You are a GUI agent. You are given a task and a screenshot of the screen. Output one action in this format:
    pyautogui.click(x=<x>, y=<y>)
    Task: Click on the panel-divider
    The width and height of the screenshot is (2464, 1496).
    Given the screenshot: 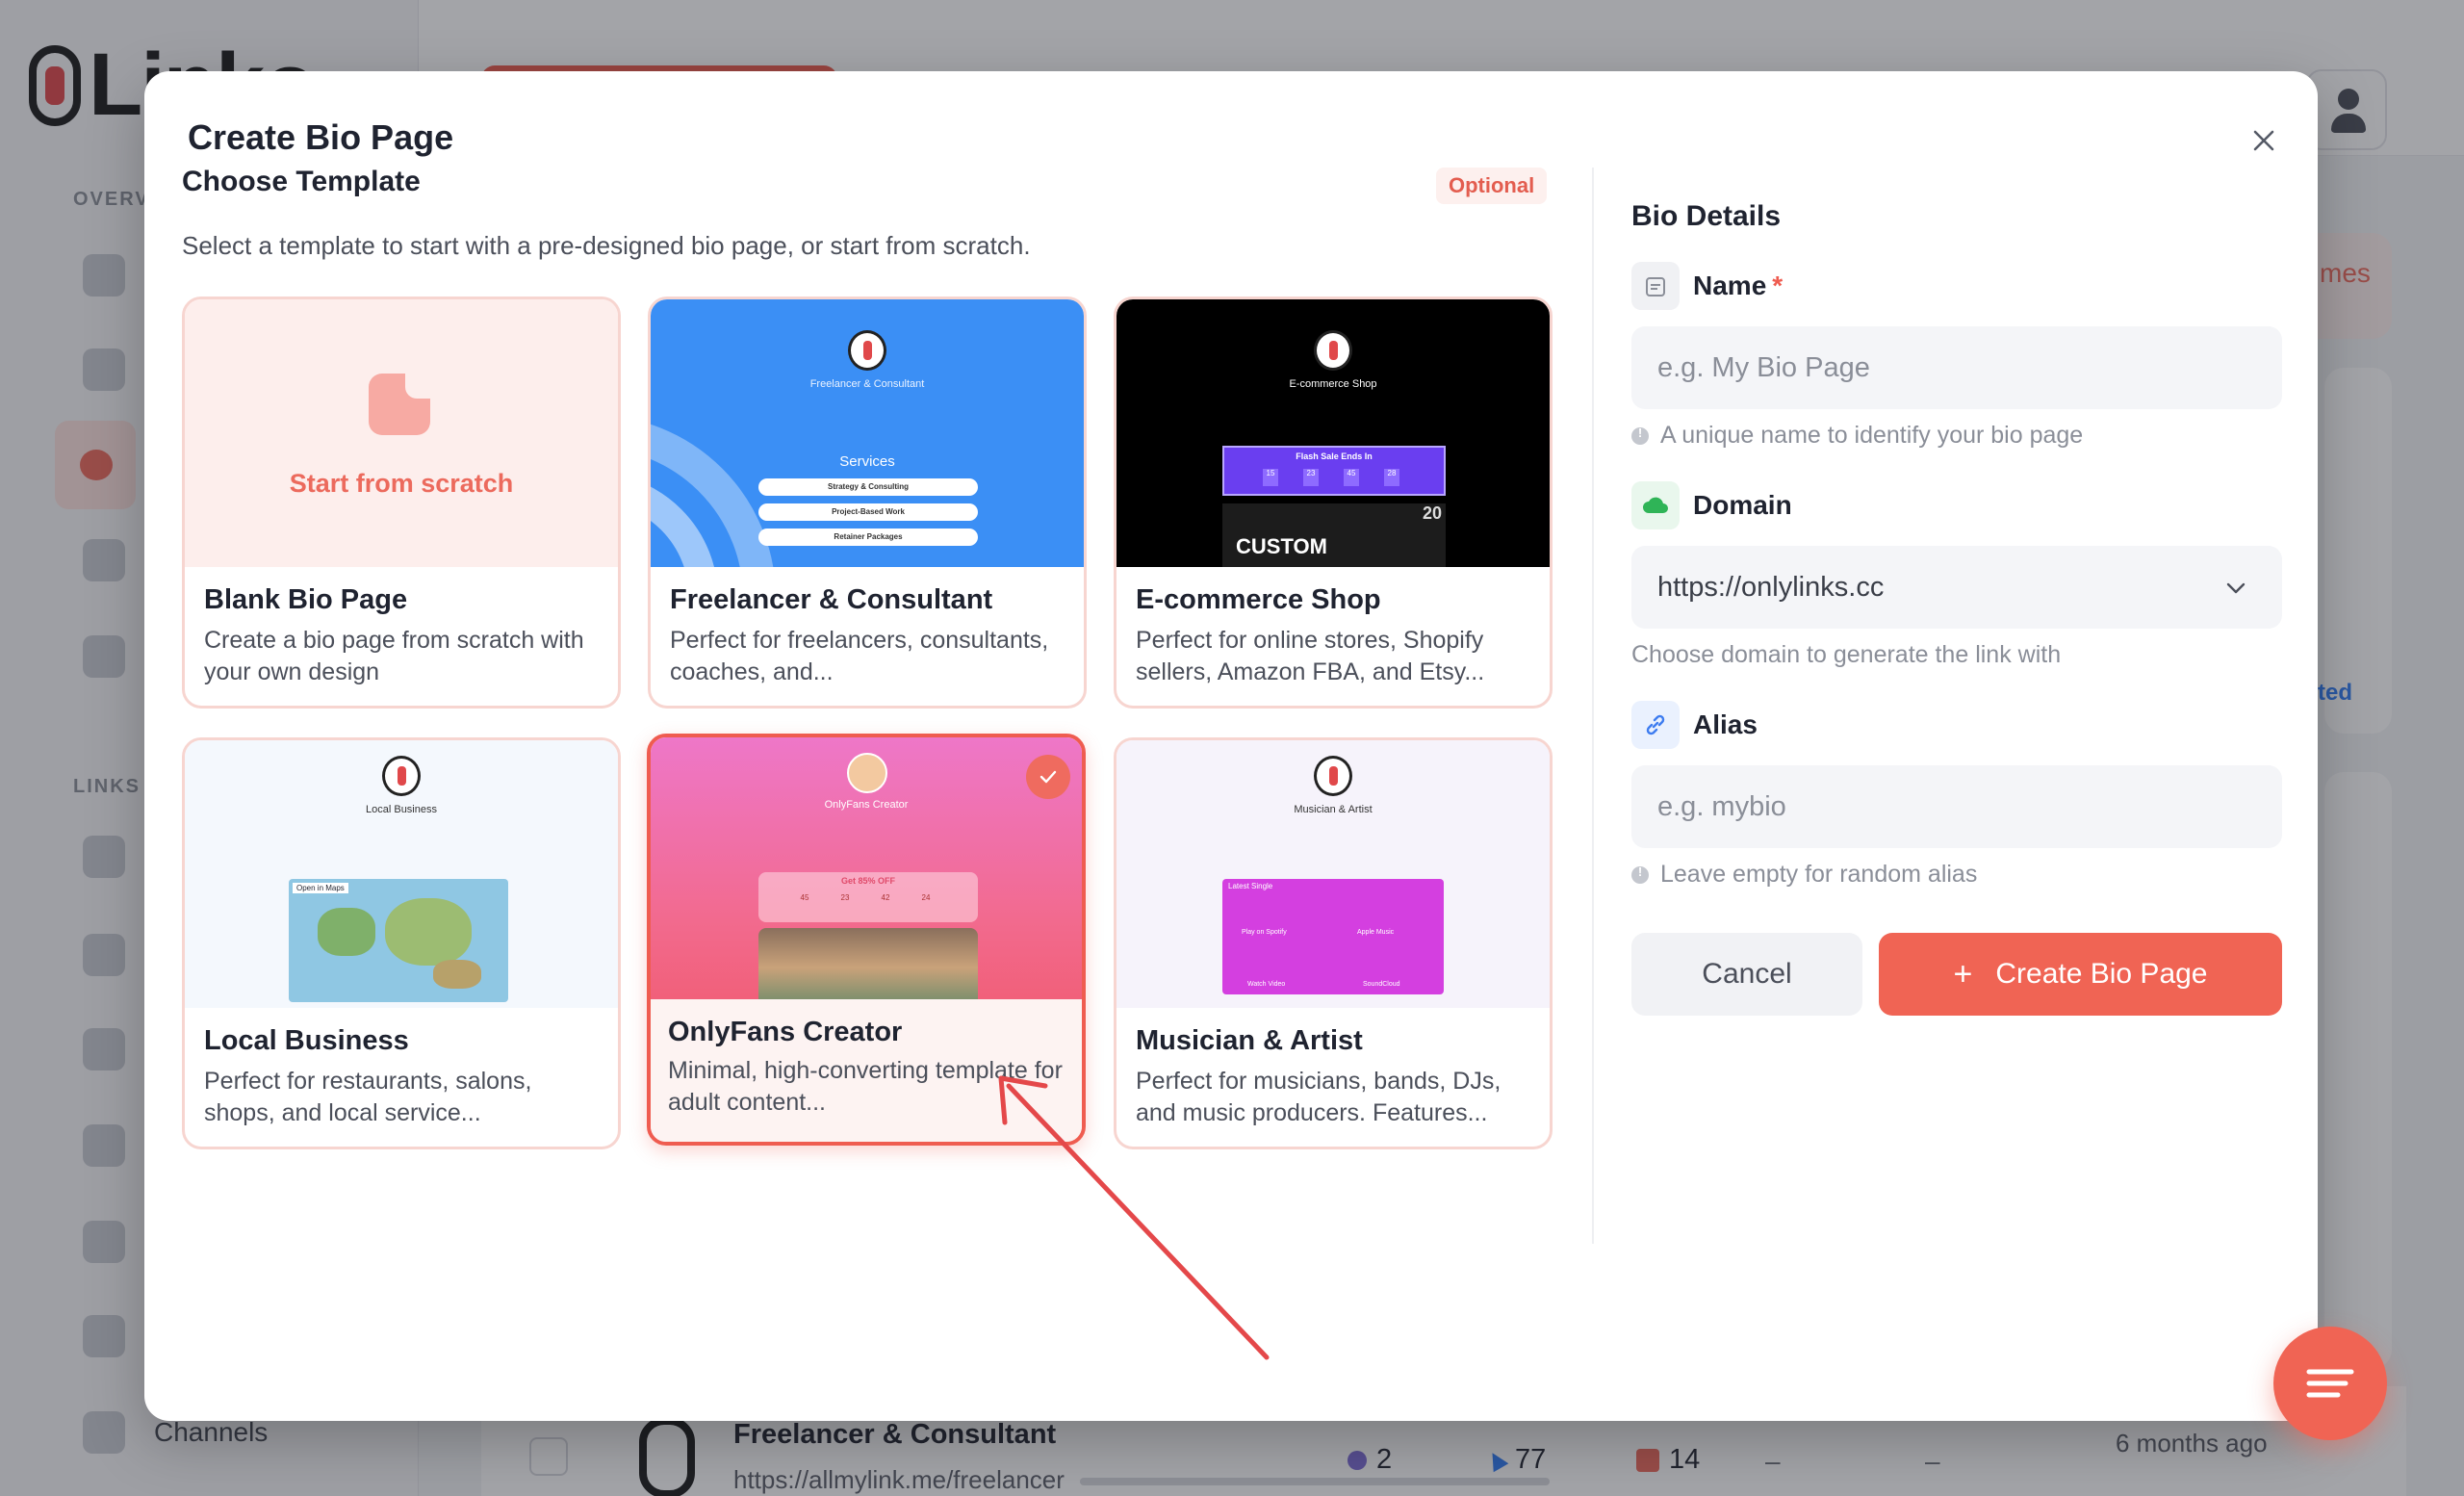 What is the action you would take?
    pyautogui.click(x=1593, y=706)
    